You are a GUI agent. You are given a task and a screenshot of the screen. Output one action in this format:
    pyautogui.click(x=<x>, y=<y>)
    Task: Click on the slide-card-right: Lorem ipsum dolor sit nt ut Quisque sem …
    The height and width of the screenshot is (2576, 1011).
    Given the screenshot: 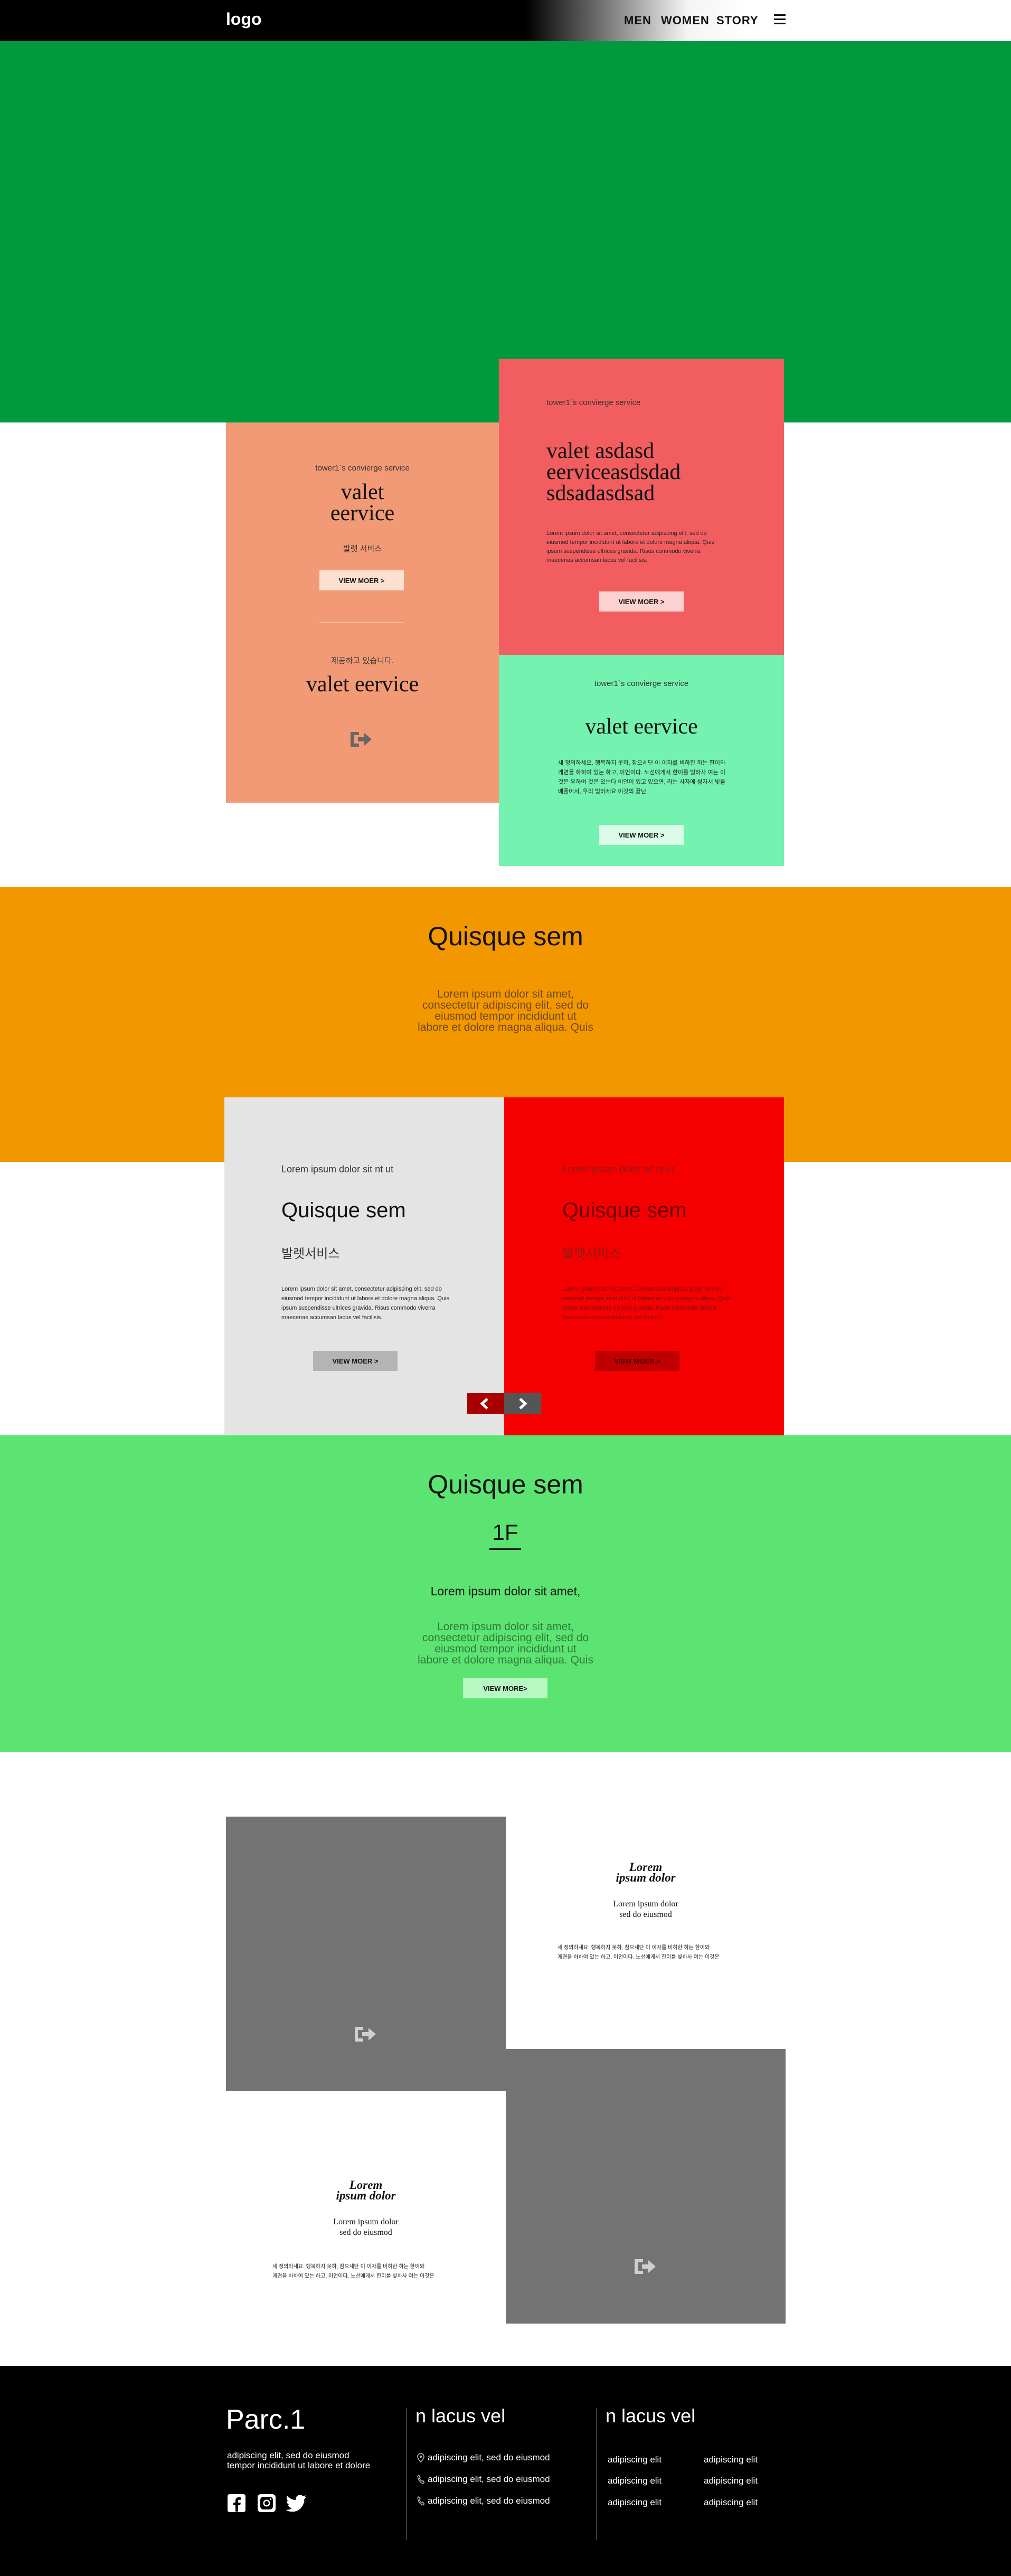 What is the action you would take?
    pyautogui.click(x=644, y=1266)
    